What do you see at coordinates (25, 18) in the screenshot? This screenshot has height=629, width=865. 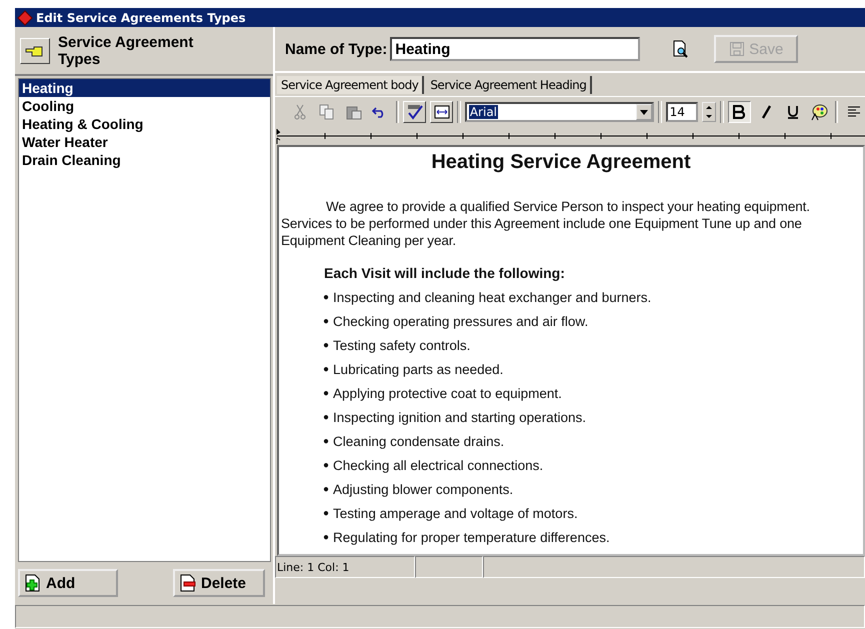 I see `app-icon` at bounding box center [25, 18].